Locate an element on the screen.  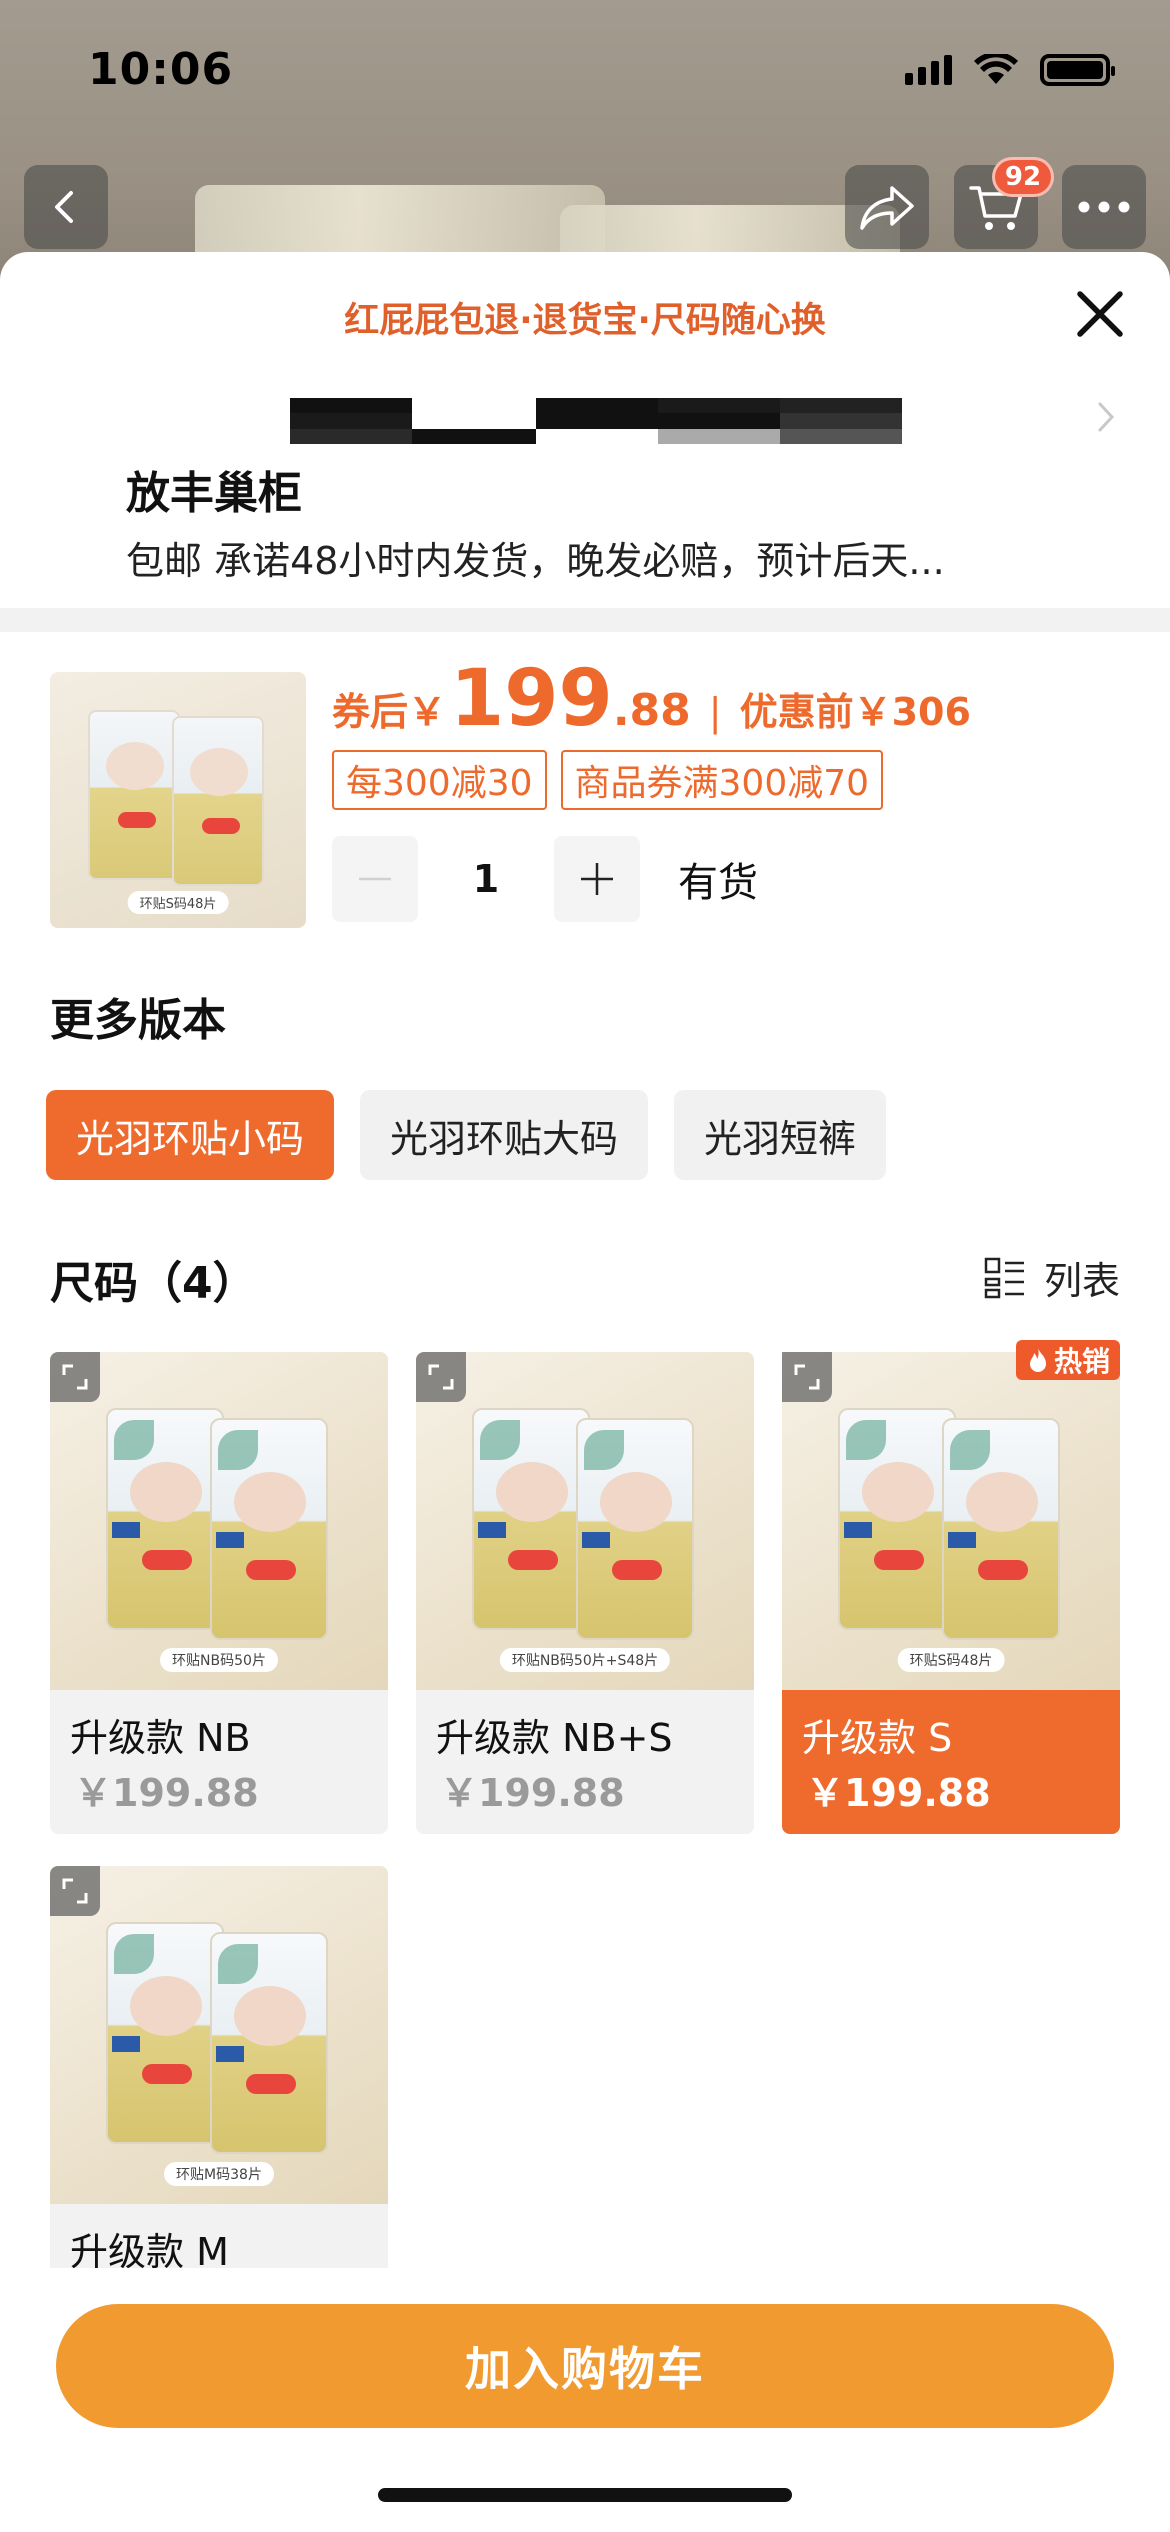
add-to-cart-button: 加入购物车 is located at coordinates (585, 2366).